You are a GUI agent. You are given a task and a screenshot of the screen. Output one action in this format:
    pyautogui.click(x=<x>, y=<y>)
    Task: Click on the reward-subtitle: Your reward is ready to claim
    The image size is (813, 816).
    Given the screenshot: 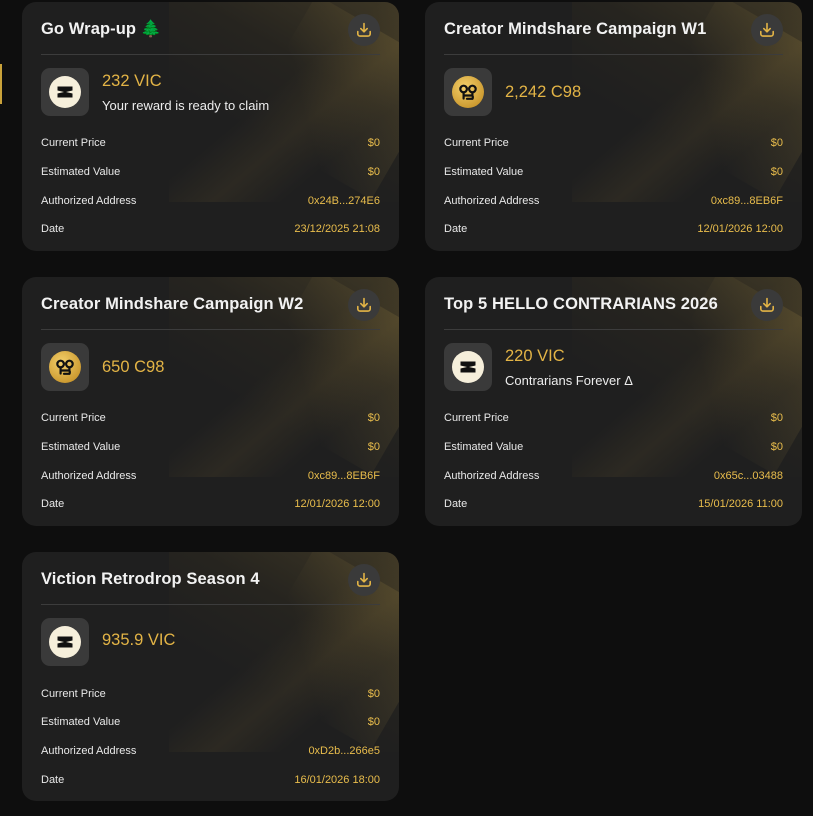 What is the action you would take?
    pyautogui.click(x=186, y=105)
    